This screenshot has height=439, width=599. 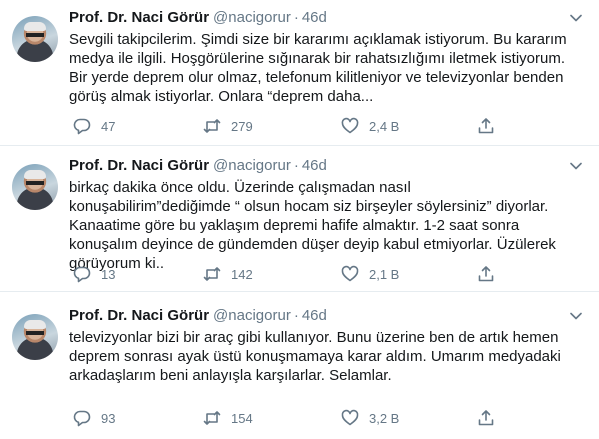 I want to click on reply-count: 13, so click(x=108, y=274).